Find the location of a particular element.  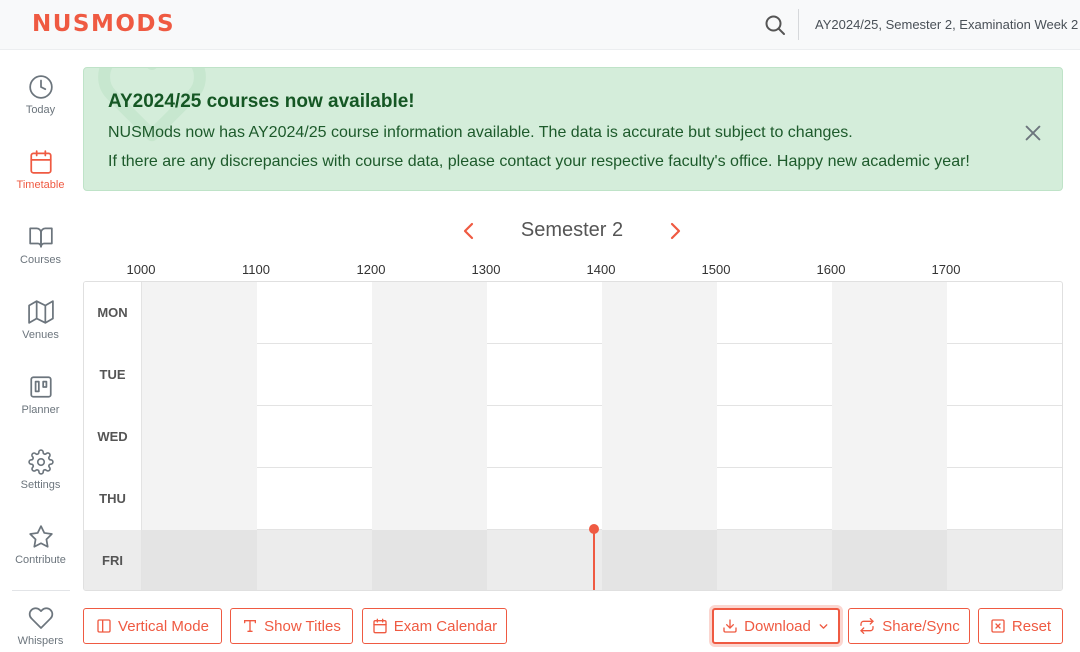

reset-button: Reset is located at coordinates (1020, 626).